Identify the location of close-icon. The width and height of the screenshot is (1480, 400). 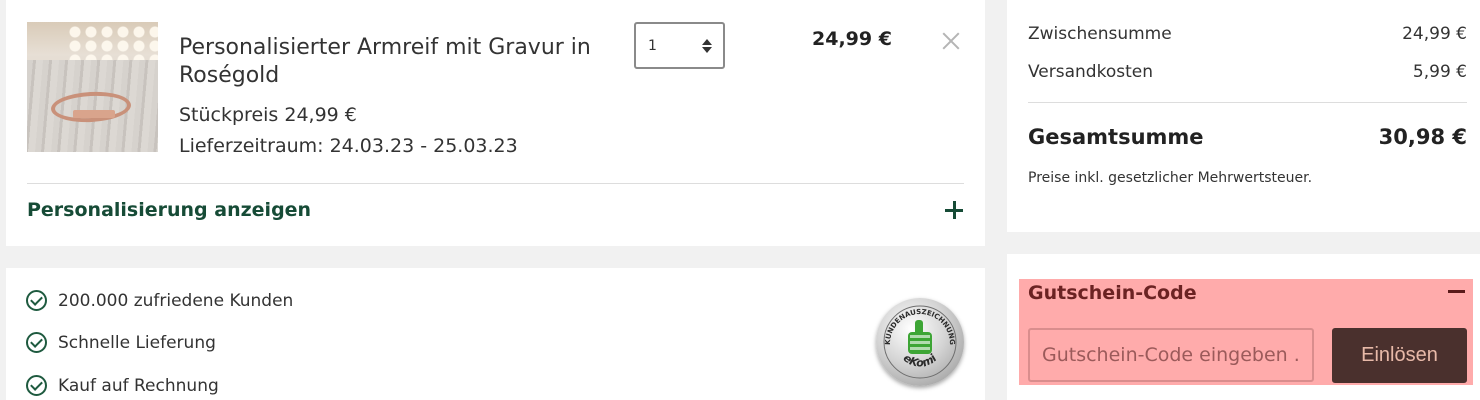
(951, 41).